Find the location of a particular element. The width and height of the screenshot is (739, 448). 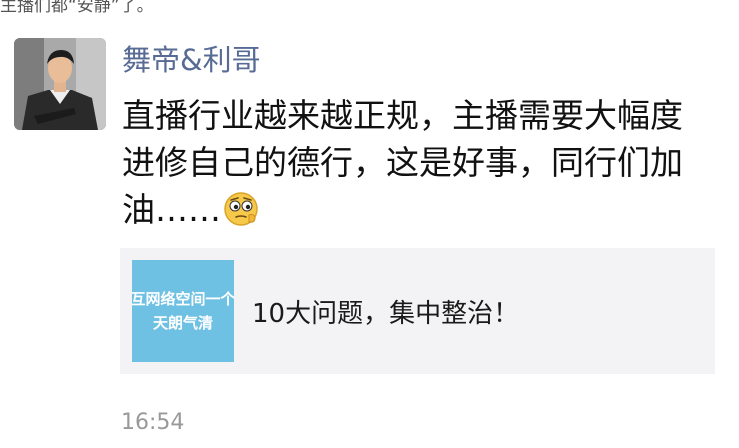

avatar-person-icon is located at coordinates (60, 84).